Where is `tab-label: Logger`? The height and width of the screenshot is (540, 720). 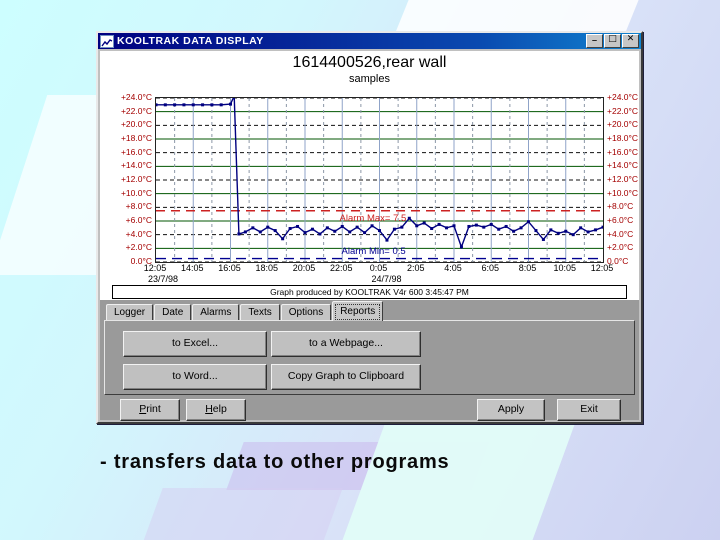
tab-label: Logger is located at coordinates (130, 312).